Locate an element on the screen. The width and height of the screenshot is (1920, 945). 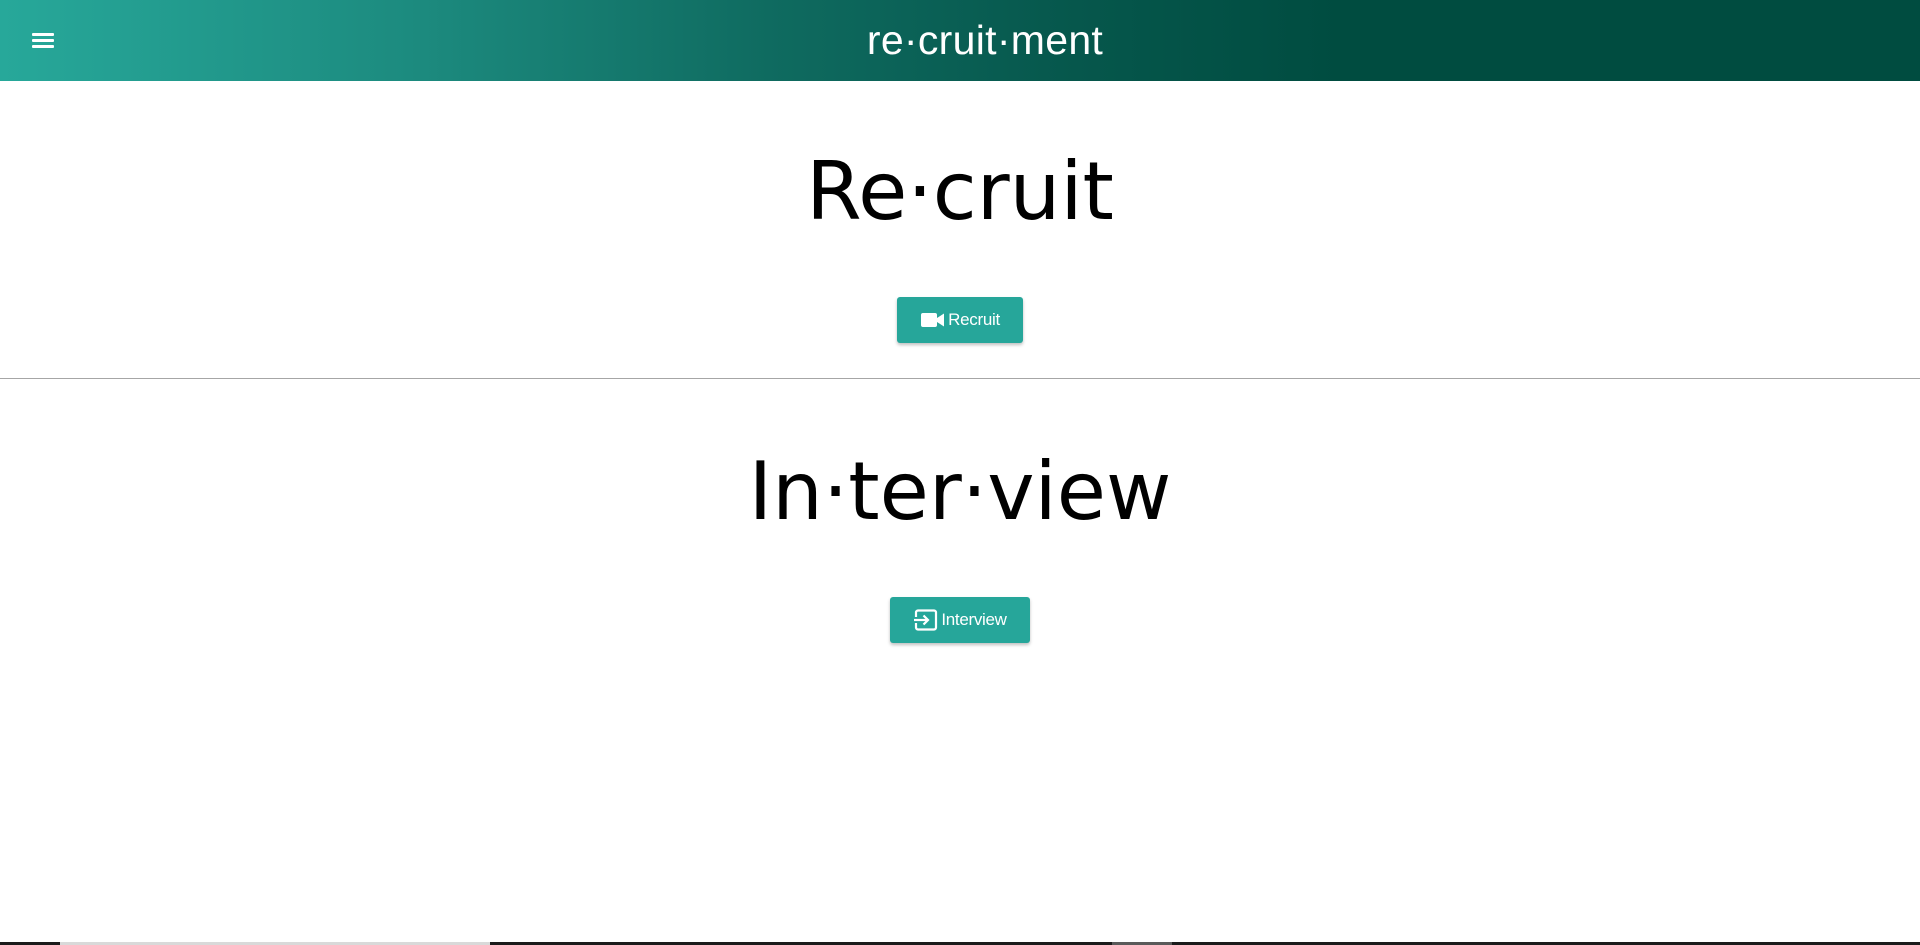
top-app-bar: re·cruit·ment is located at coordinates (960, 40).